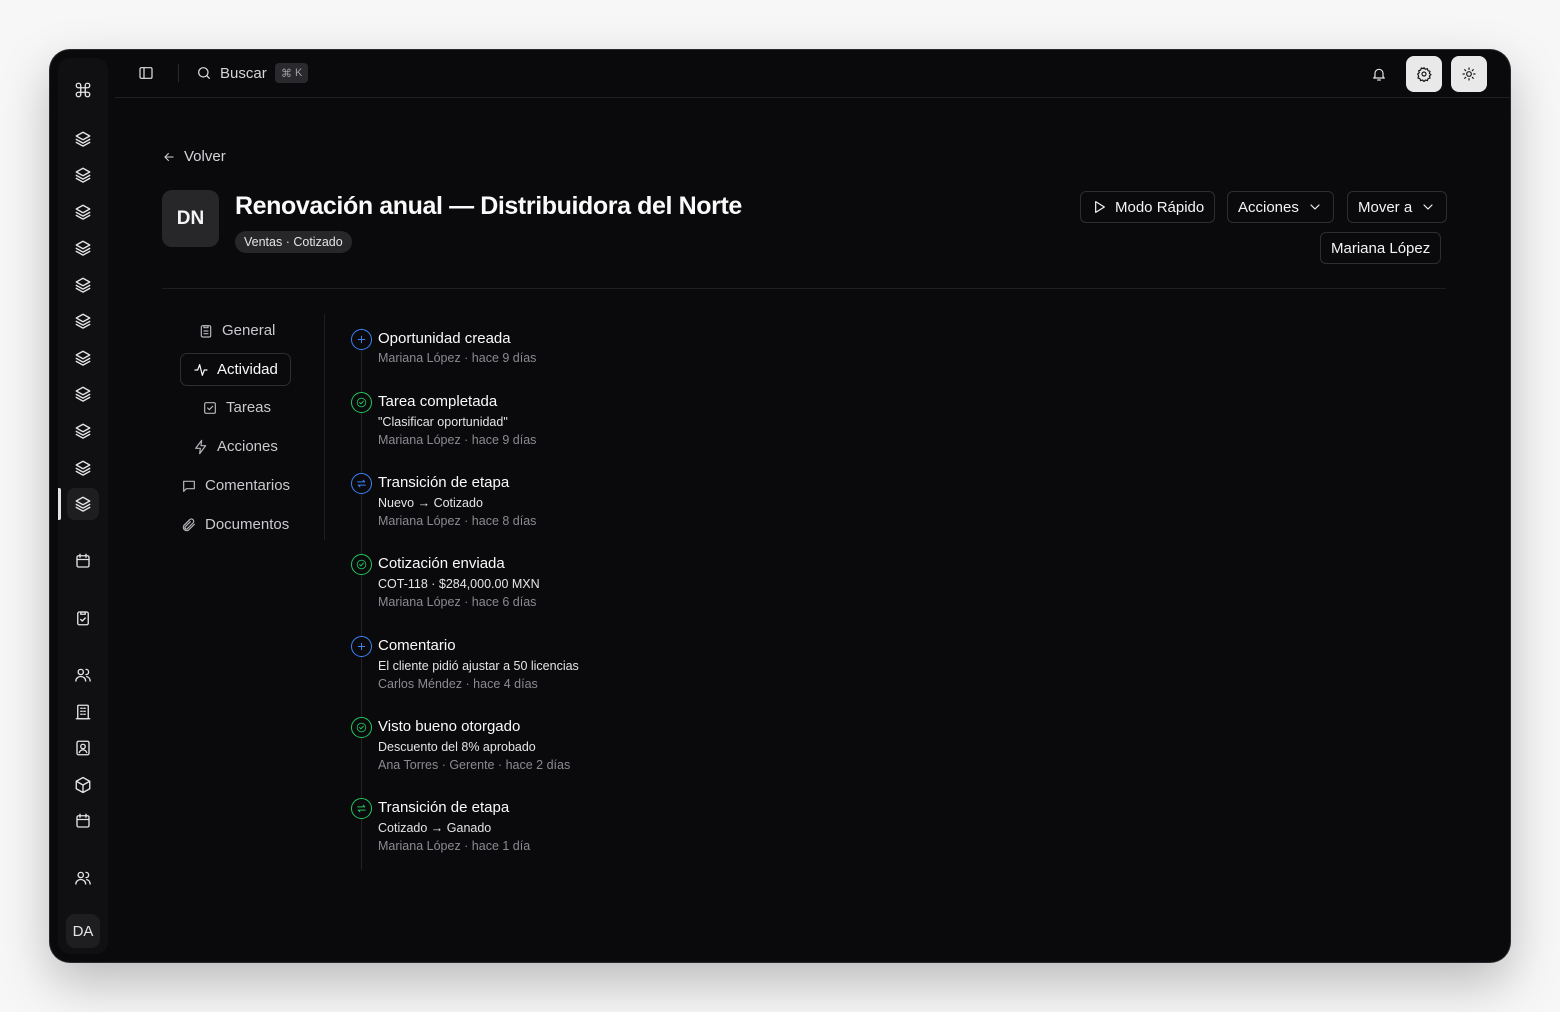  What do you see at coordinates (449, 726) in the screenshot?
I see `timeline-title: Visto bueno otorgado` at bounding box center [449, 726].